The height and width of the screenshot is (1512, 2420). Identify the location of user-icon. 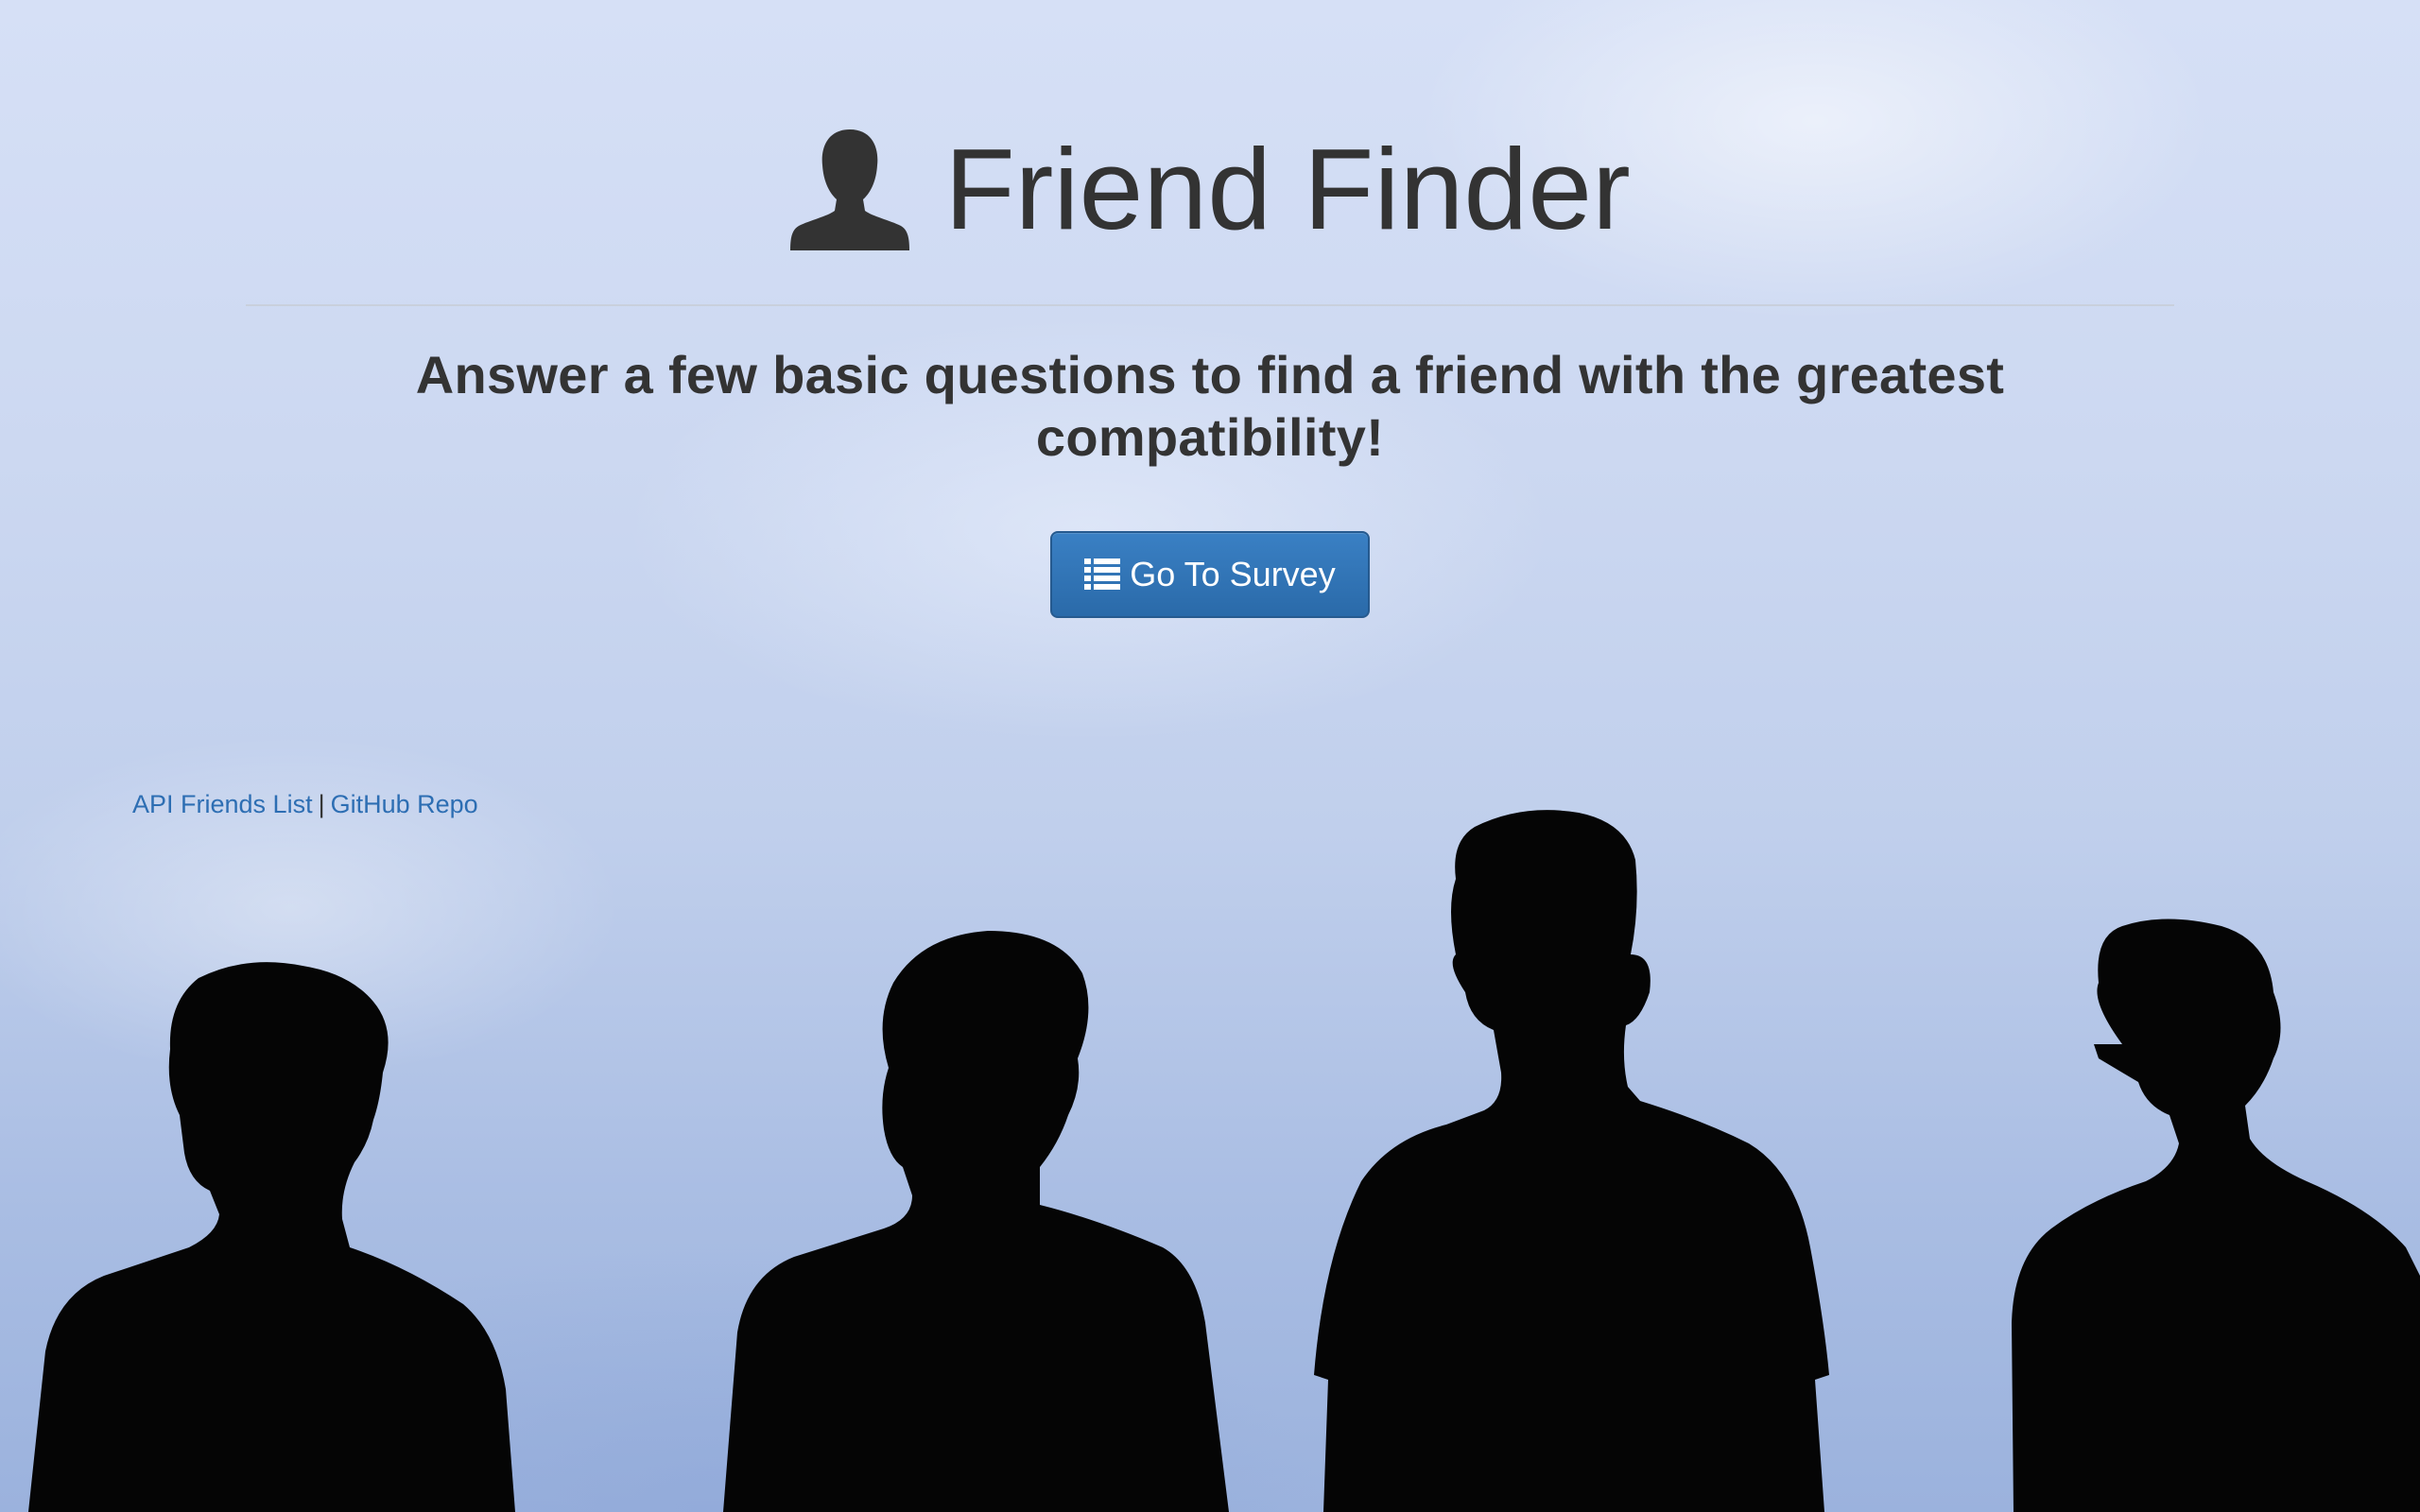
(850, 189).